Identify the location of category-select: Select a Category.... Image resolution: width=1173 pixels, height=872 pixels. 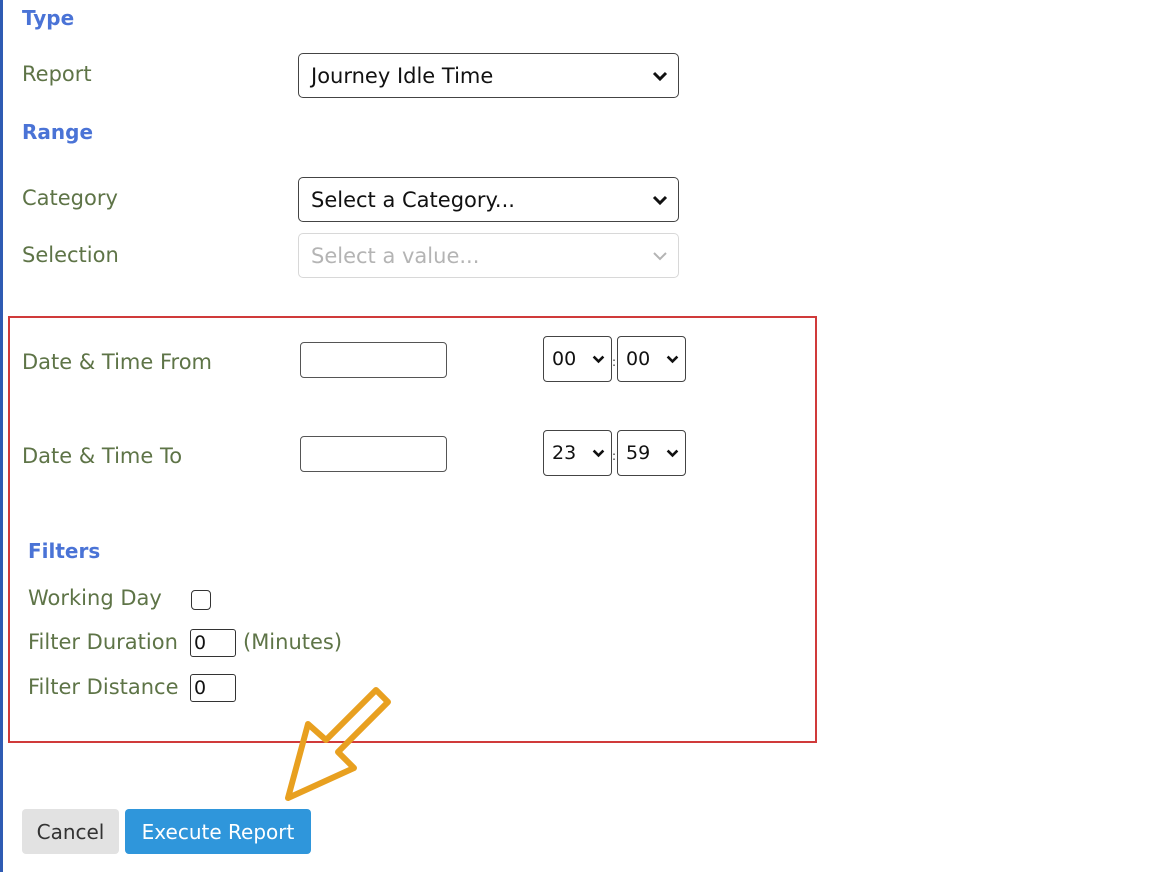
(488, 199).